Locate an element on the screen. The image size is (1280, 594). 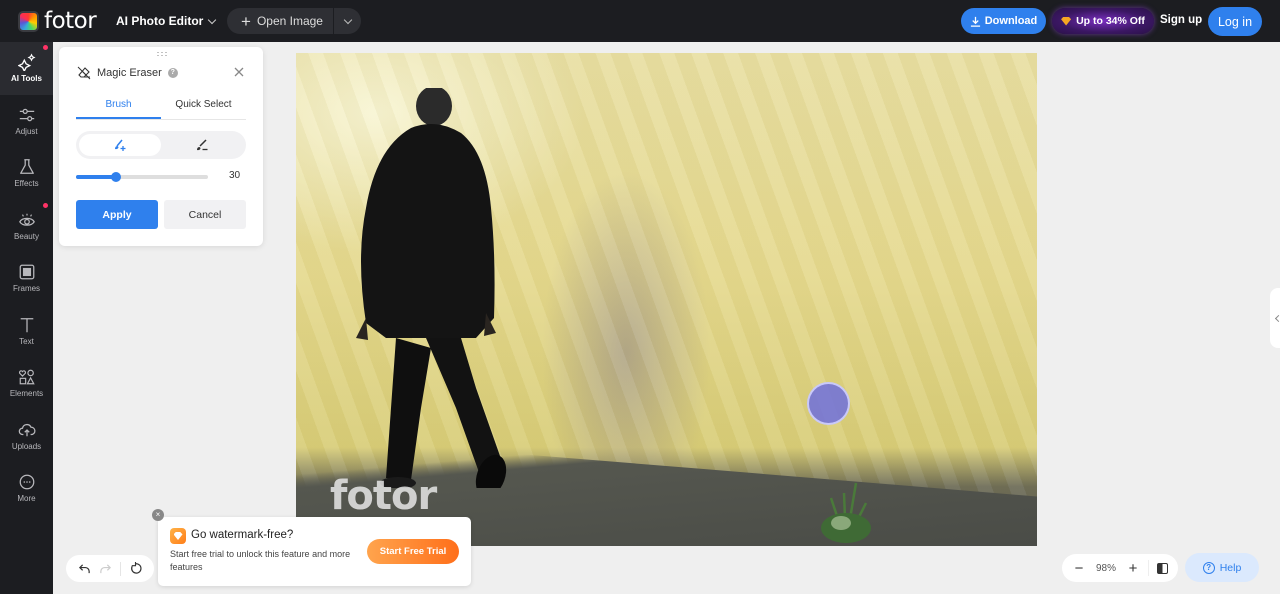
brush-size-value: 30 is located at coordinates (235, 175).